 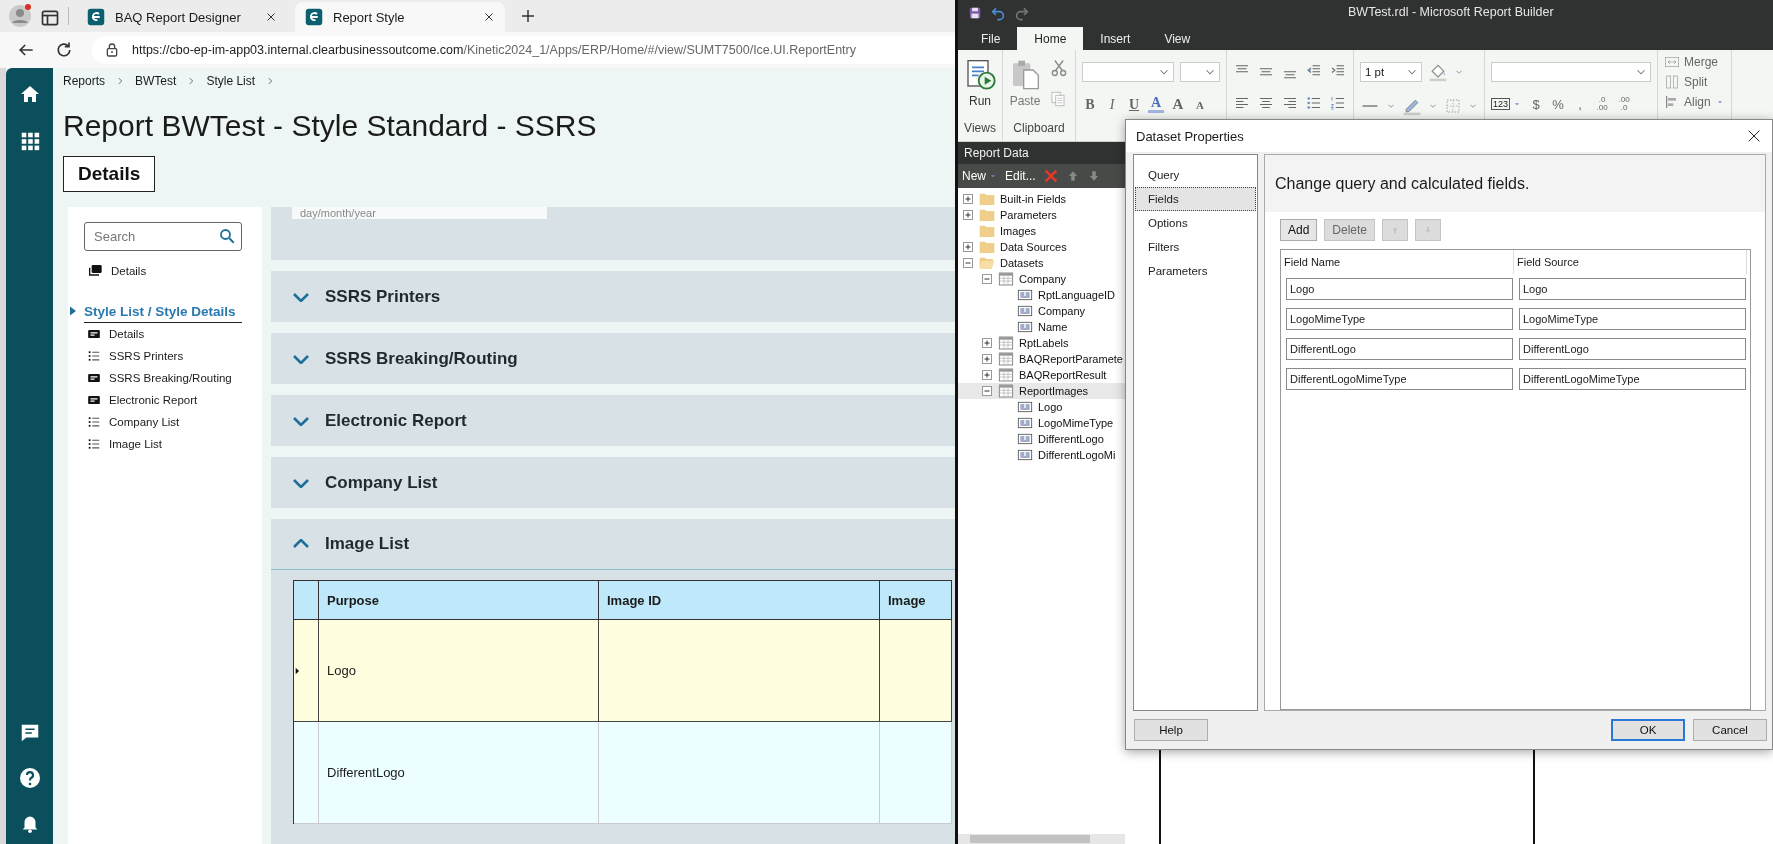 I want to click on accordion-header: Image List, so click(x=613, y=544).